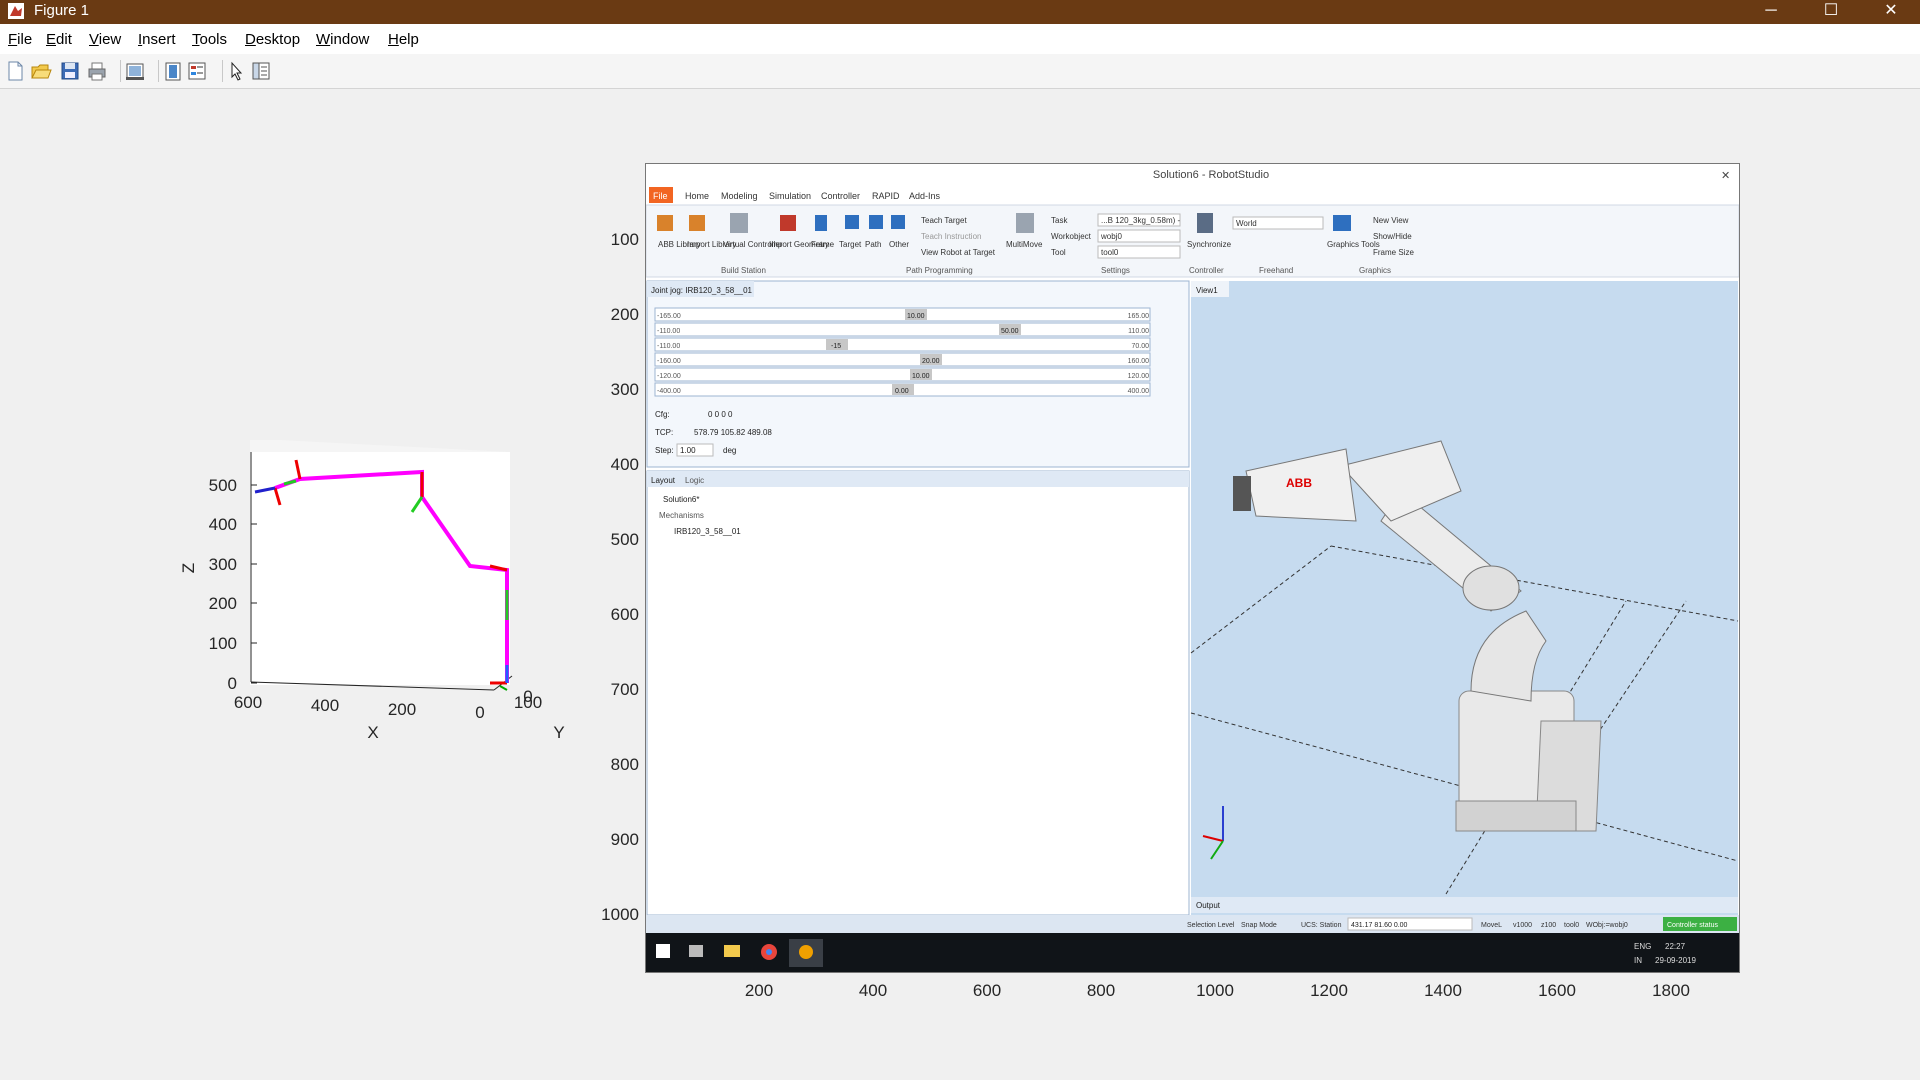 This screenshot has height=1080, width=1920. Describe the element at coordinates (1391, 220) in the screenshot. I see `svg-text: New View` at that location.